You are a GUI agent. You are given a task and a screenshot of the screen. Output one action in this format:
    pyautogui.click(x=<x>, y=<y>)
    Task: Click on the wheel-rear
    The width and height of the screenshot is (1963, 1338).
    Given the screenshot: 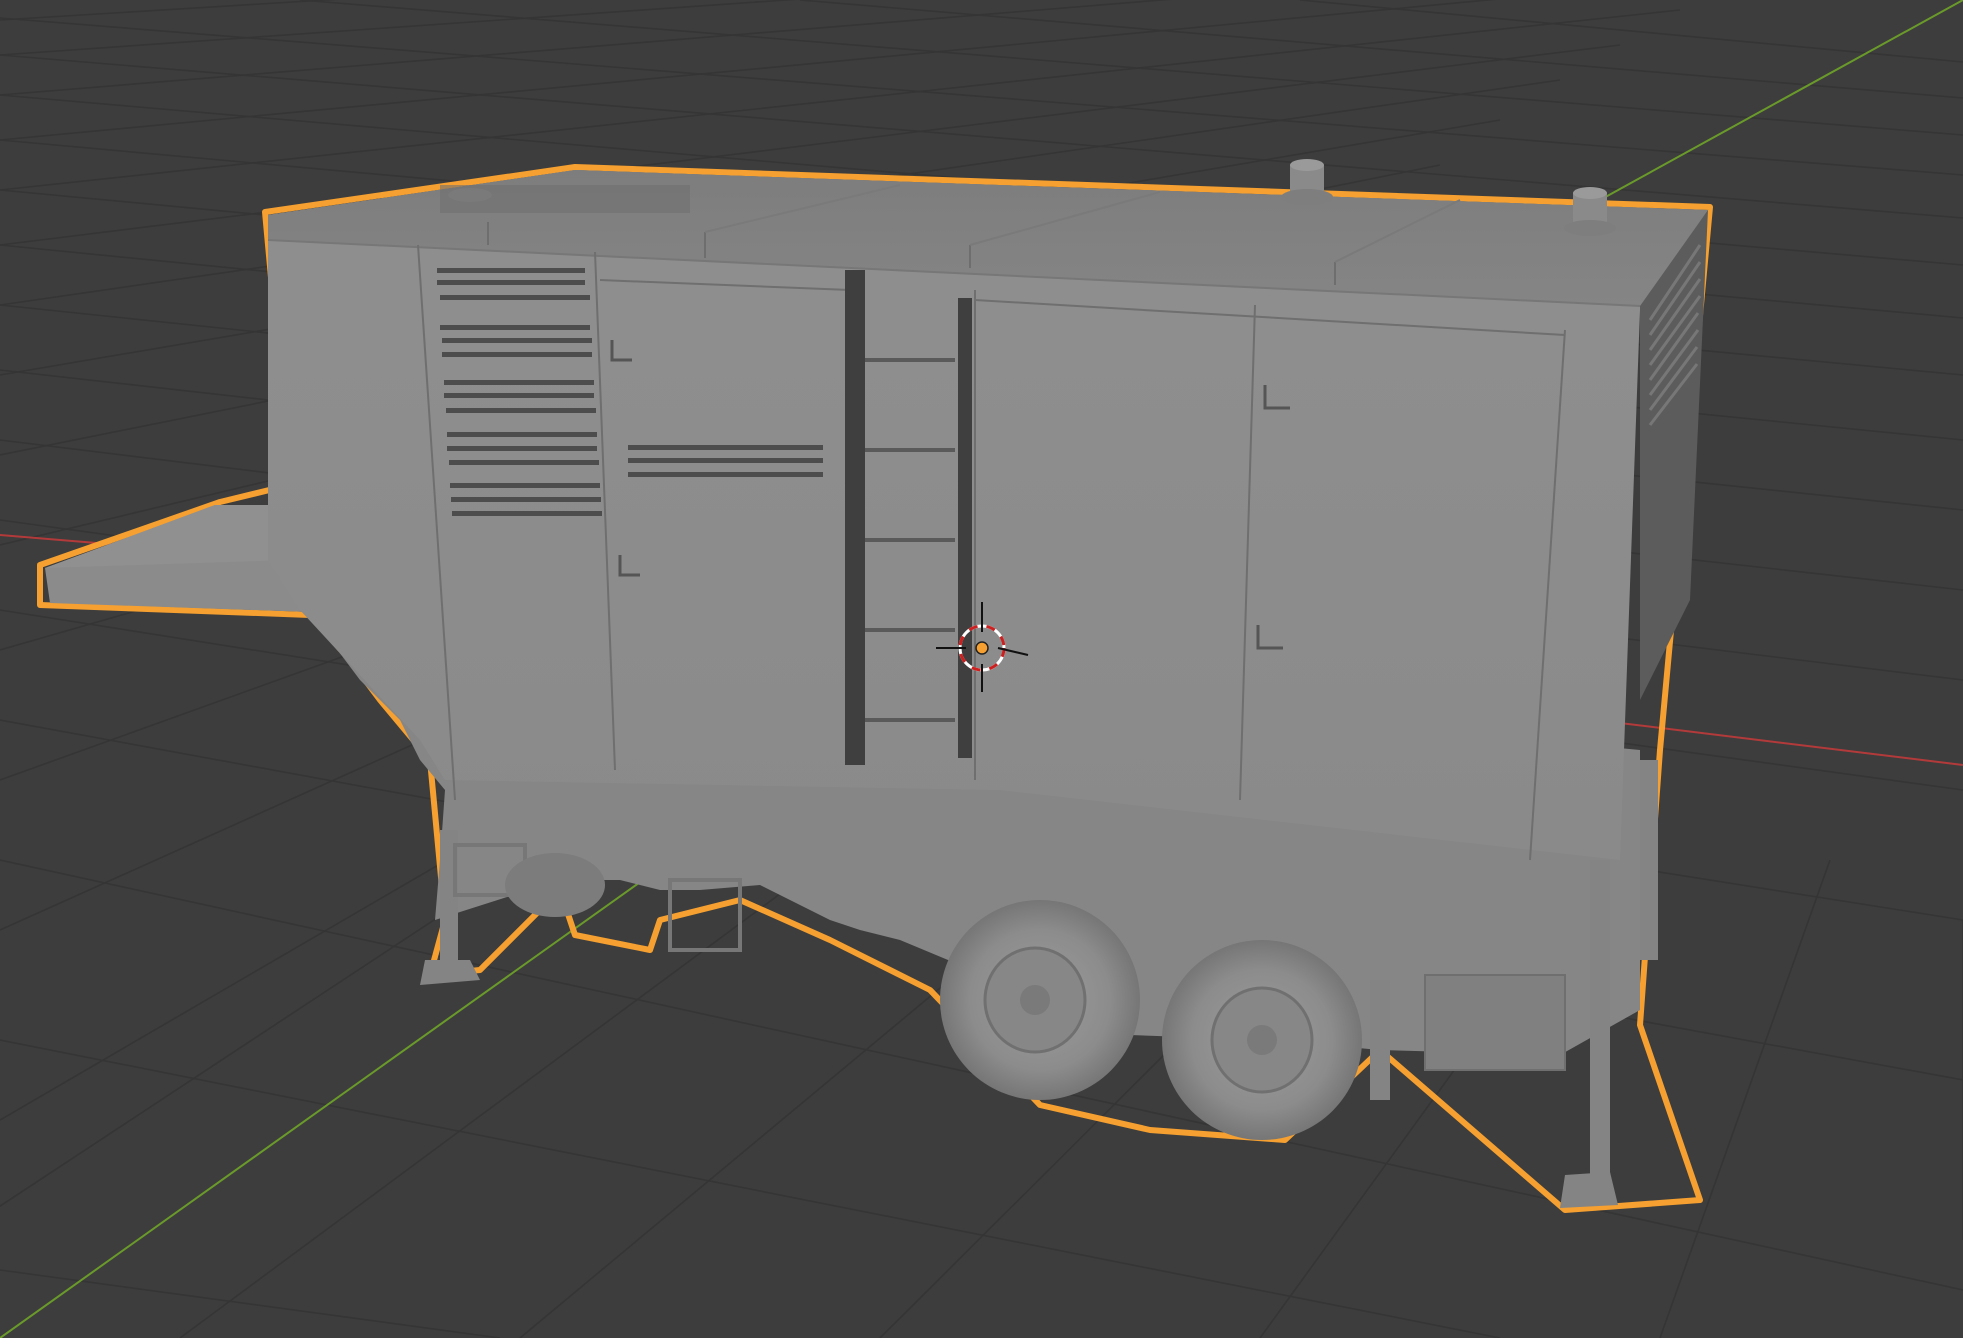 What is the action you would take?
    pyautogui.click(x=1262, y=1040)
    